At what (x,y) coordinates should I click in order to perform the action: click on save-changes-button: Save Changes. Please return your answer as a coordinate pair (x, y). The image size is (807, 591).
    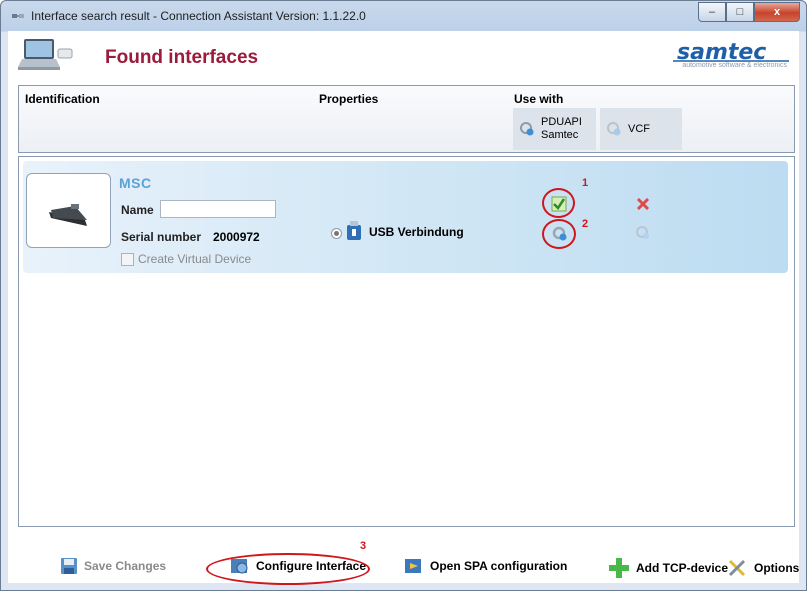
    Looking at the image, I should click on (113, 566).